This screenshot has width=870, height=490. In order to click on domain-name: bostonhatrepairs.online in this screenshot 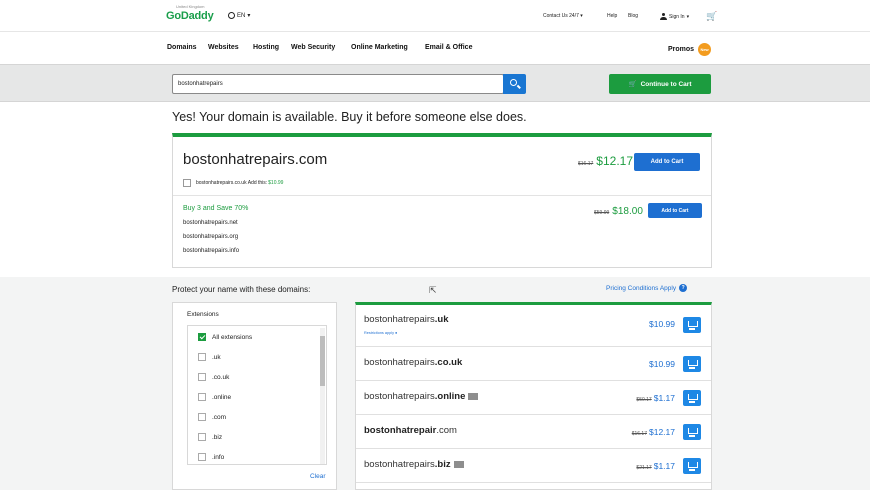, I will do `click(421, 396)`.